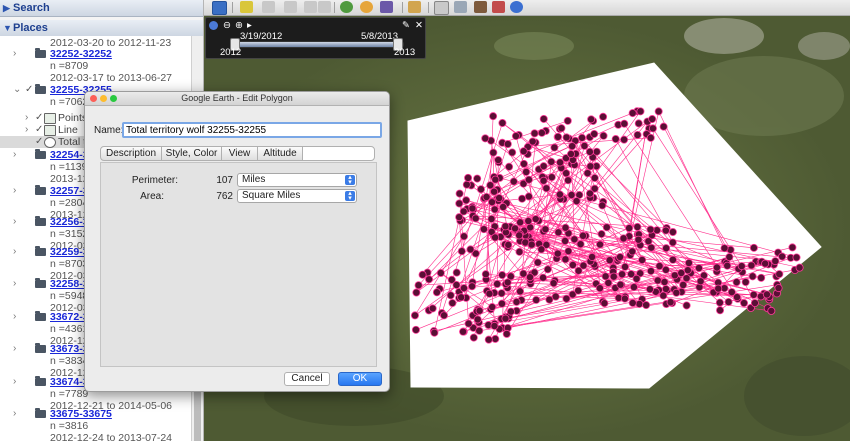  I want to click on image-overlay-icon, so click(310, 7).